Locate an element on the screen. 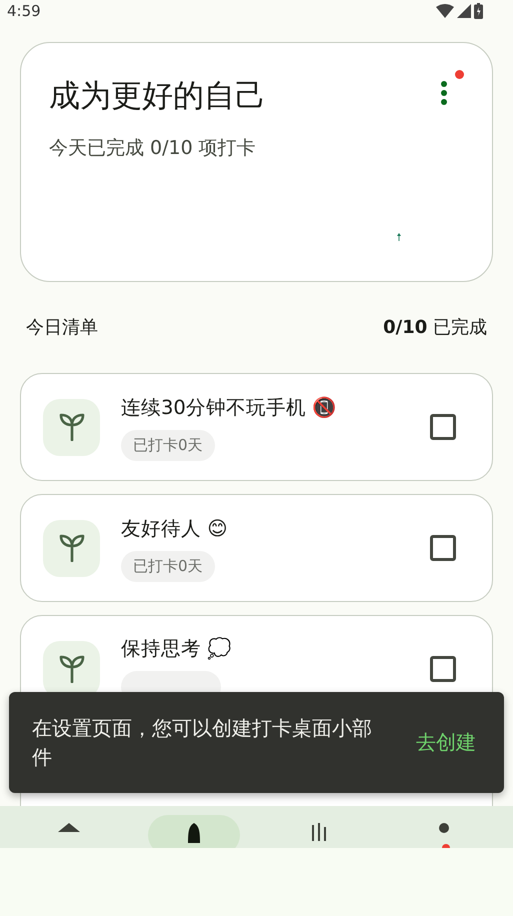 The width and height of the screenshot is (513, 916). arrow-icon is located at coordinates (399, 236).